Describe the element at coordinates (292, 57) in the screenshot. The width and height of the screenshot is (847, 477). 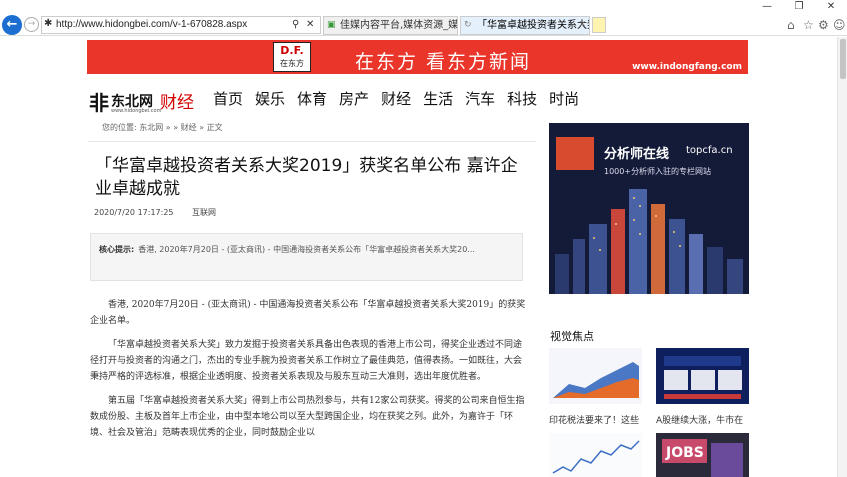
I see `banner-logo: D.F. 在东方` at that location.